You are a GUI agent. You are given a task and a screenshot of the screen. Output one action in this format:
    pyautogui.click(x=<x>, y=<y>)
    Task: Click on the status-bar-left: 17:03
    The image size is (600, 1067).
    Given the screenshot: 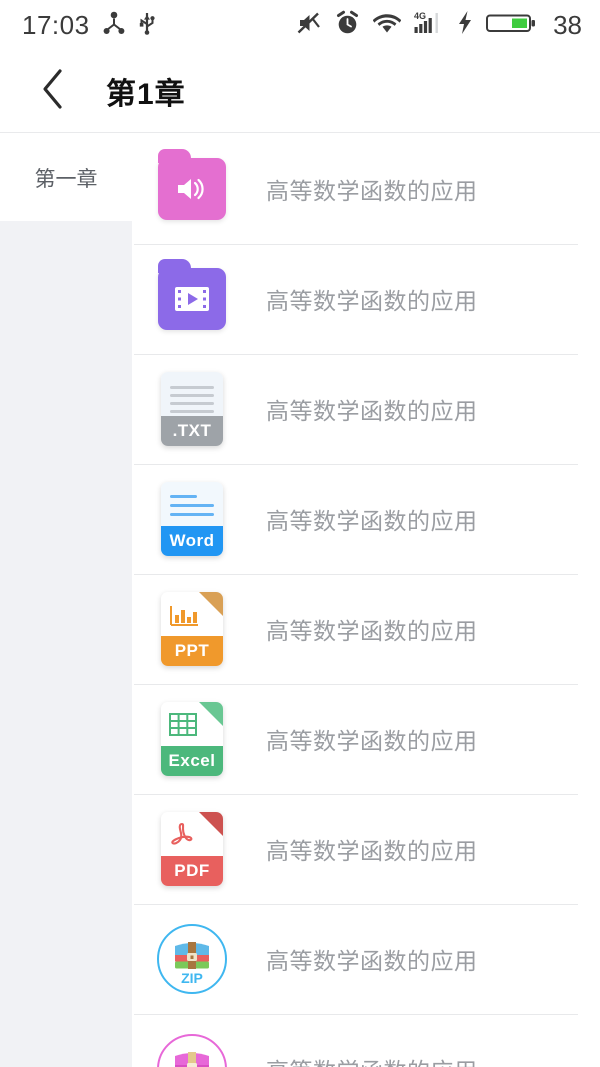 What is the action you would take?
    pyautogui.click(x=89, y=25)
    